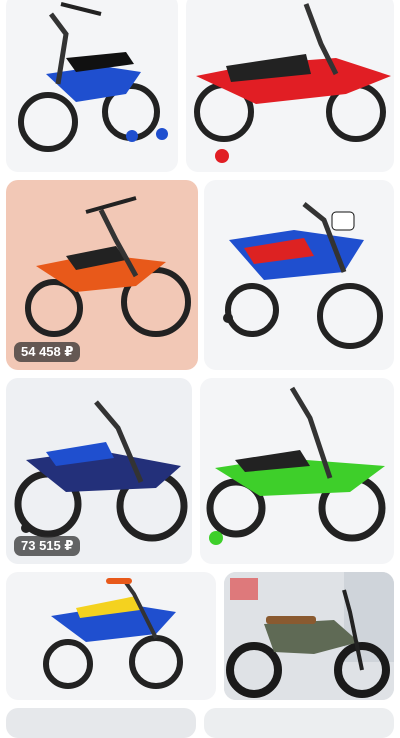  Describe the element at coordinates (47, 352) in the screenshot. I see `price-badge: 54 458 ₽` at that location.